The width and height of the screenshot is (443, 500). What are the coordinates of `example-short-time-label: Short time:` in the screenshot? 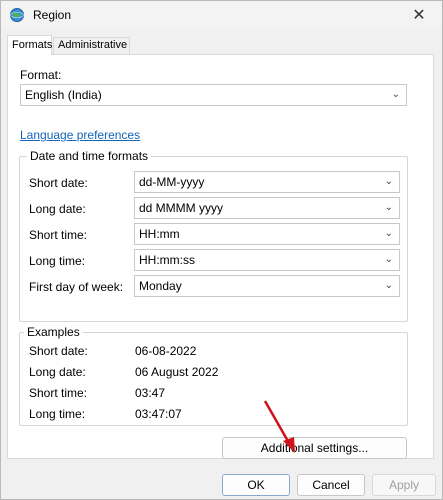 It's located at (58, 393).